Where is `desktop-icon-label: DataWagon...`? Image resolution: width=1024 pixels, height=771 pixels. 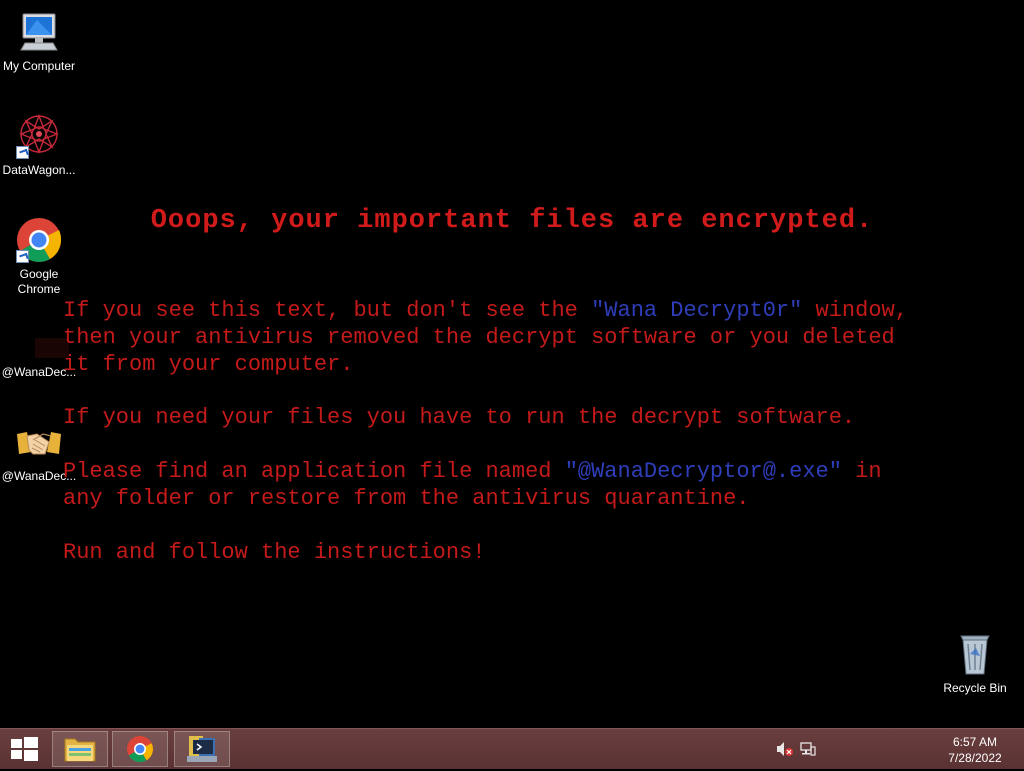 desktop-icon-label: DataWagon... is located at coordinates (39, 170).